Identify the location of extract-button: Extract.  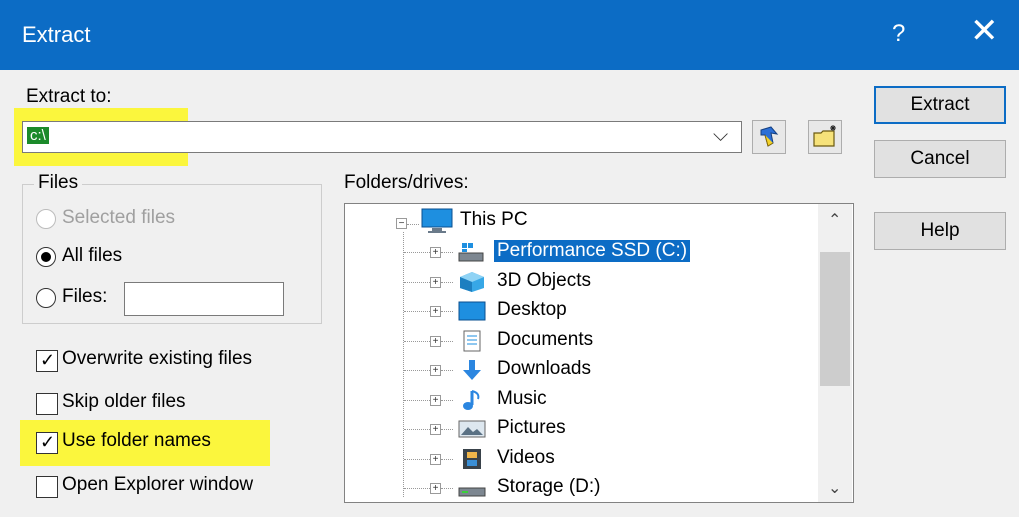
(940, 105).